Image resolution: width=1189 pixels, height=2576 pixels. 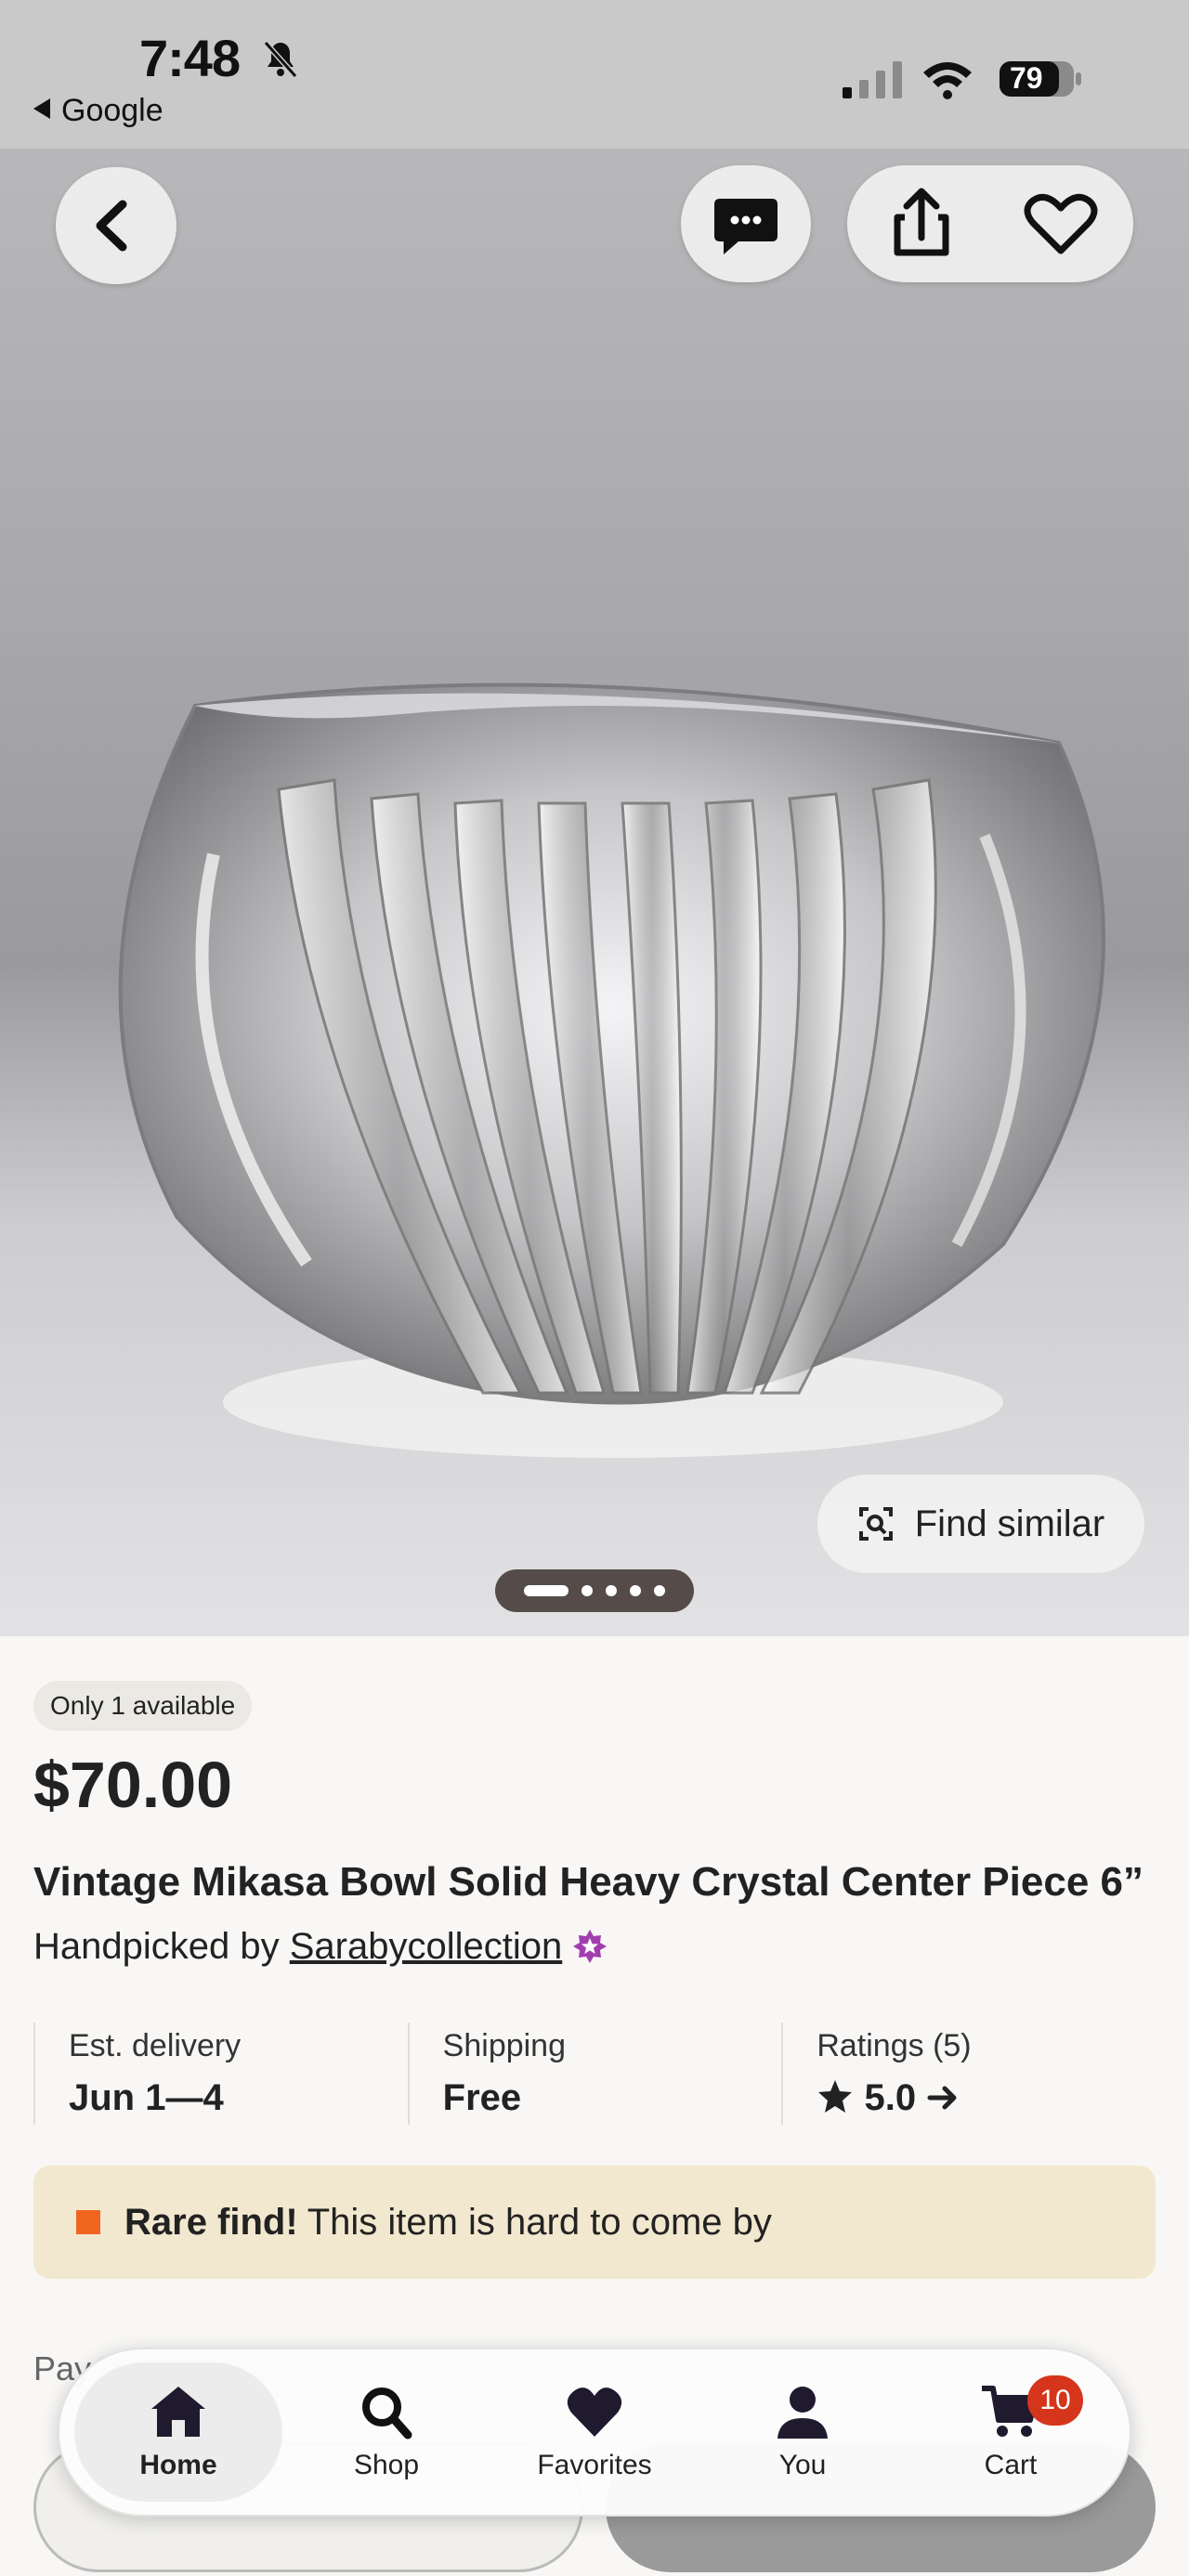 I want to click on chevron-left-icon, so click(x=111, y=226).